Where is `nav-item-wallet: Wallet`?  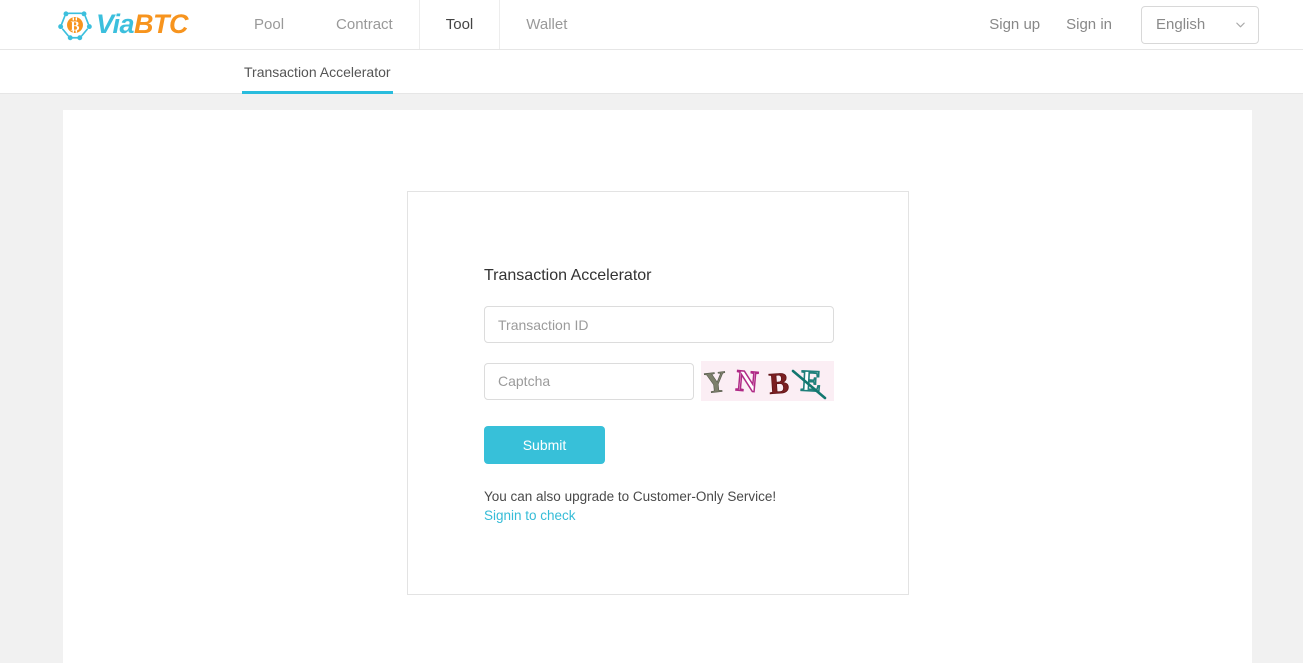 nav-item-wallet: Wallet is located at coordinates (546, 24).